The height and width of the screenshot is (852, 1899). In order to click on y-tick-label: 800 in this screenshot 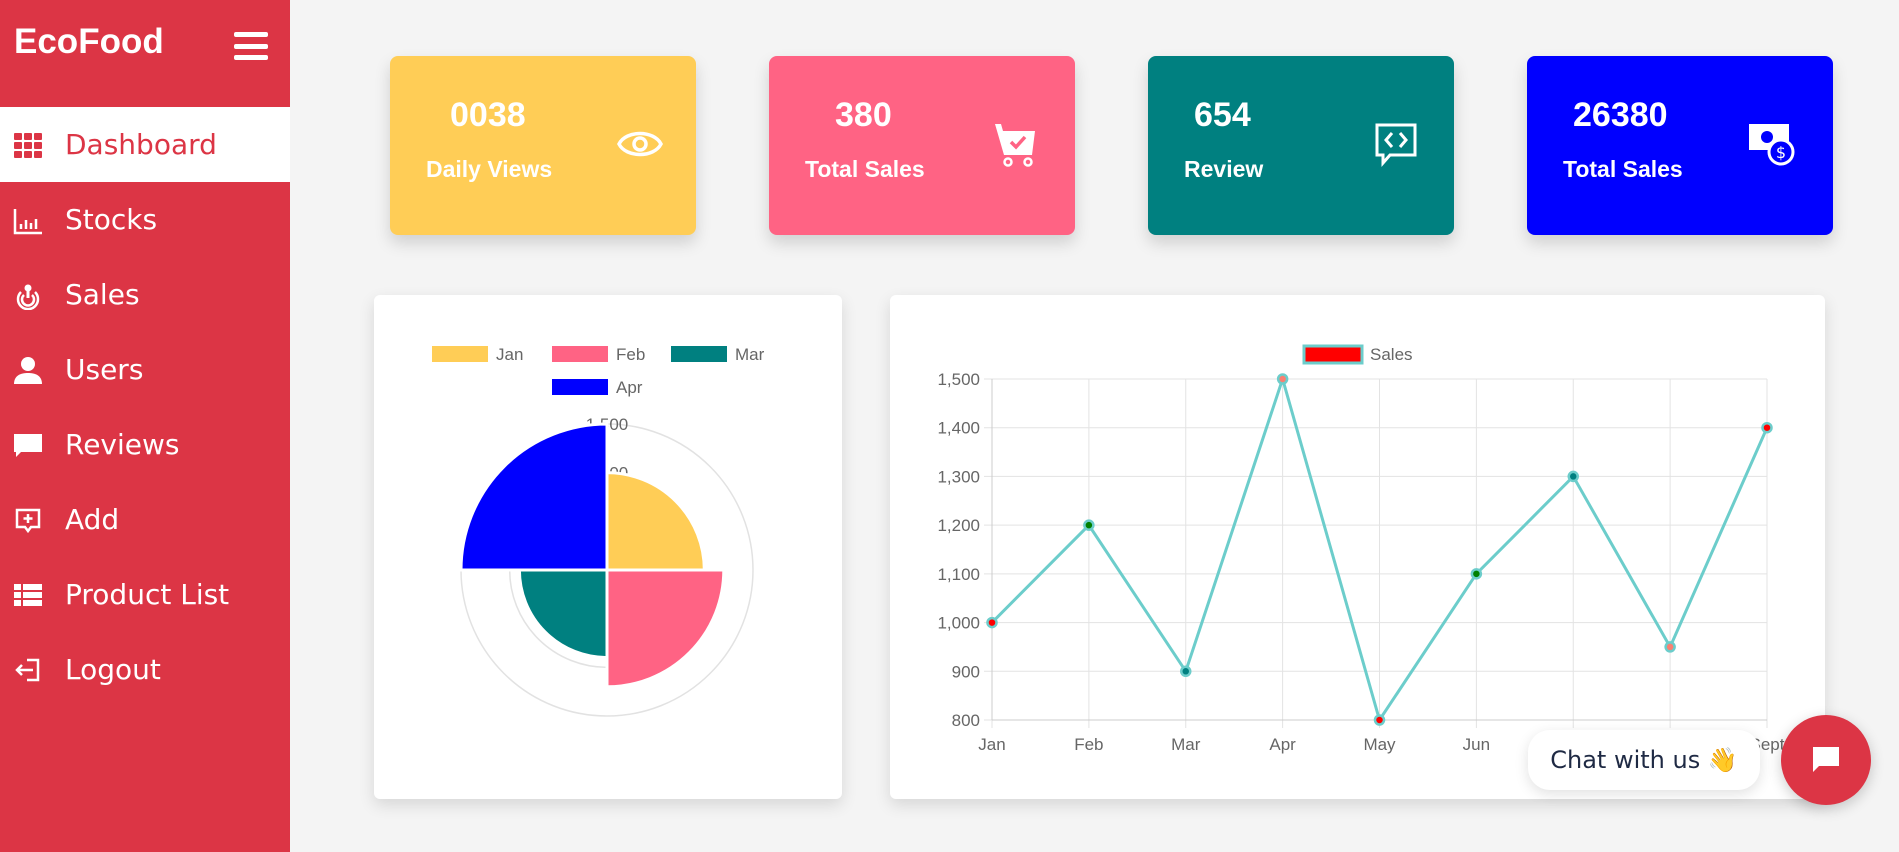, I will do `click(966, 720)`.